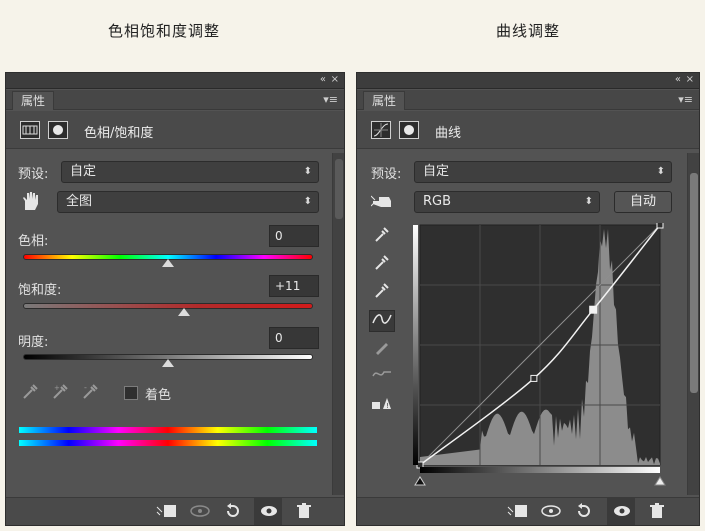  Describe the element at coordinates (168, 443) in the screenshot. I see `spectrum-bar-bottom` at that location.